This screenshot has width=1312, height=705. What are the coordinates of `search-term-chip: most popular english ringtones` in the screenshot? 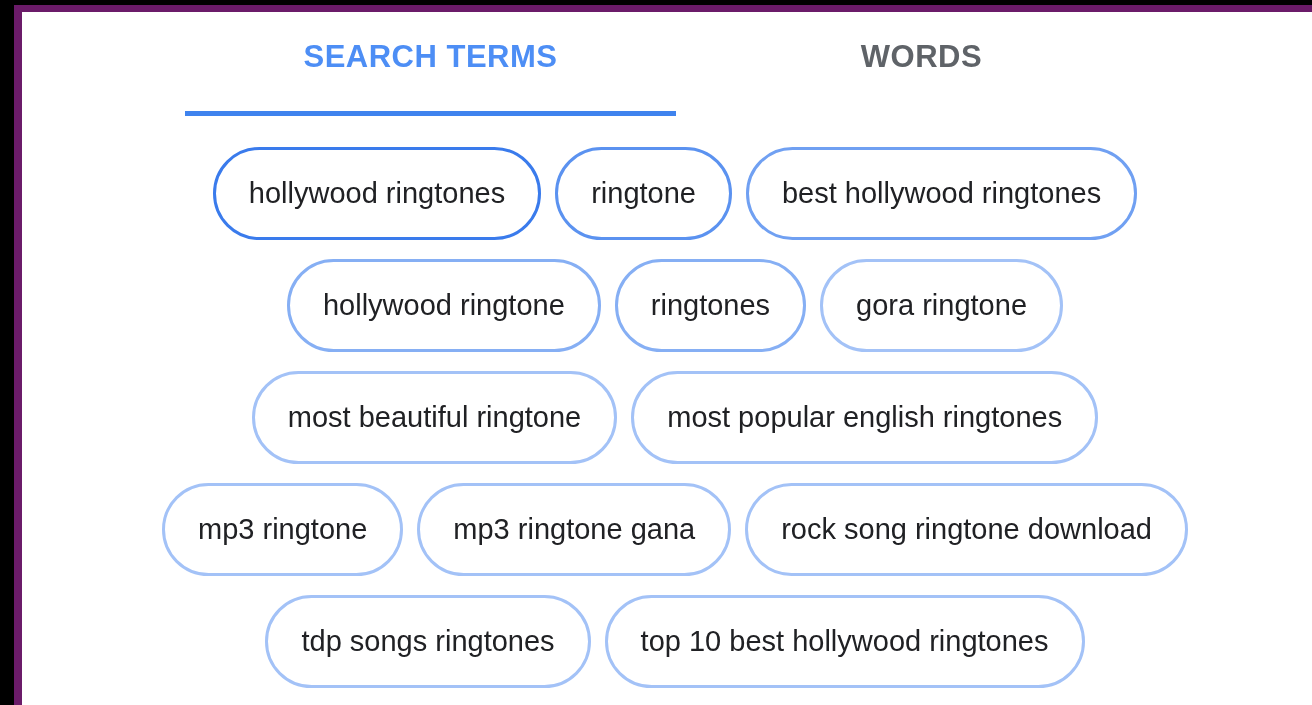 It's located at (865, 417).